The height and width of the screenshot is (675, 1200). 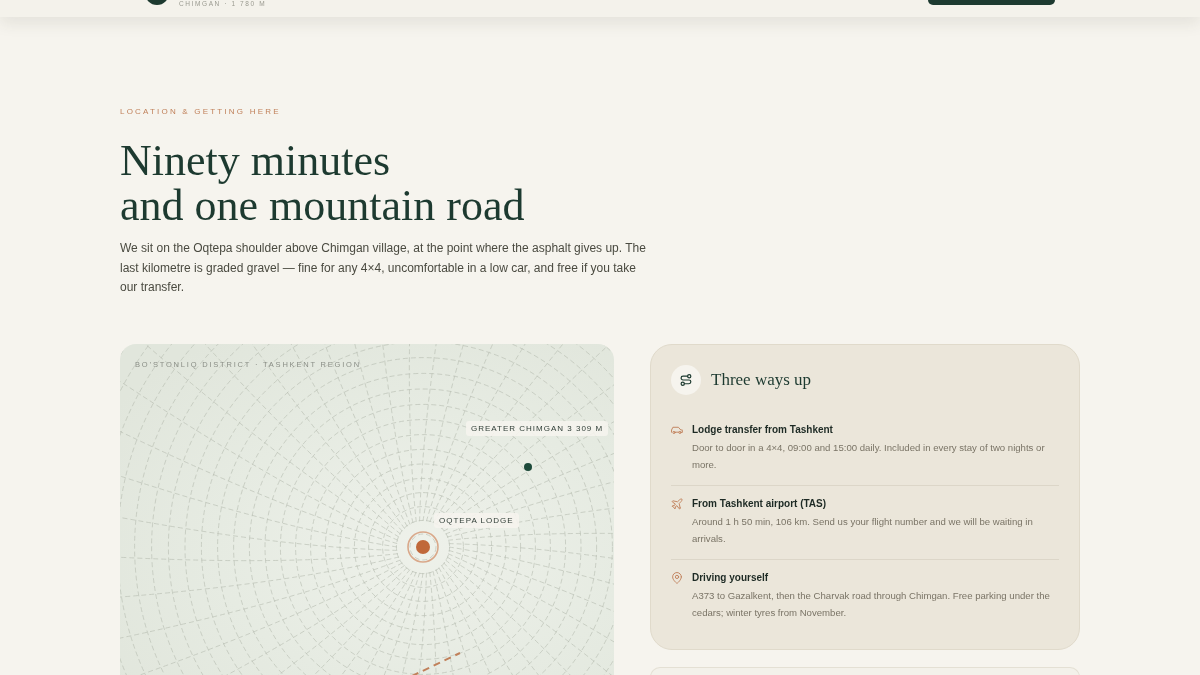 What do you see at coordinates (383, 268) in the screenshot?
I see `intro-paragraph: We sit on the Oqtepa shoulder above Chimgan village, at the point where the asphalt gives up. The last kilometre is graded gravel — fine for any 4×4, uncomfortable in a low car, and free if you take our transfer.` at bounding box center [383, 268].